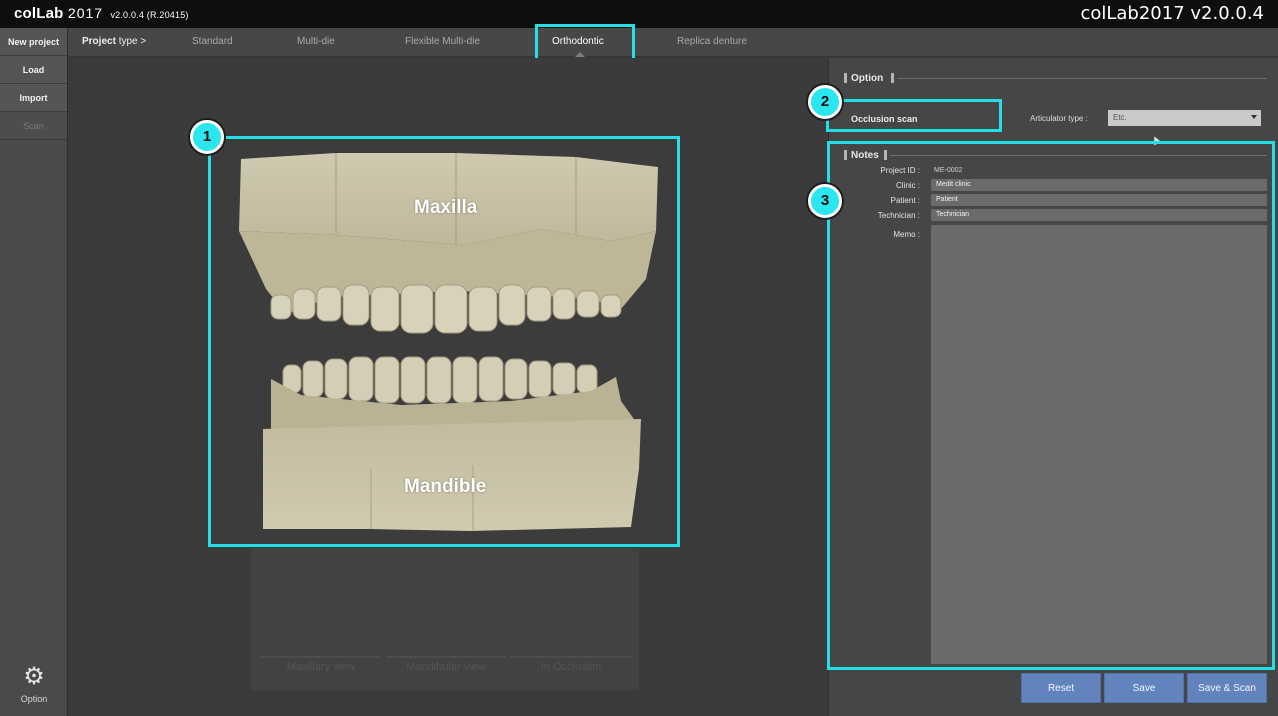  Describe the element at coordinates (1172, 13) in the screenshot. I see `window-title: colLab2017 v2.0.0.4` at that location.